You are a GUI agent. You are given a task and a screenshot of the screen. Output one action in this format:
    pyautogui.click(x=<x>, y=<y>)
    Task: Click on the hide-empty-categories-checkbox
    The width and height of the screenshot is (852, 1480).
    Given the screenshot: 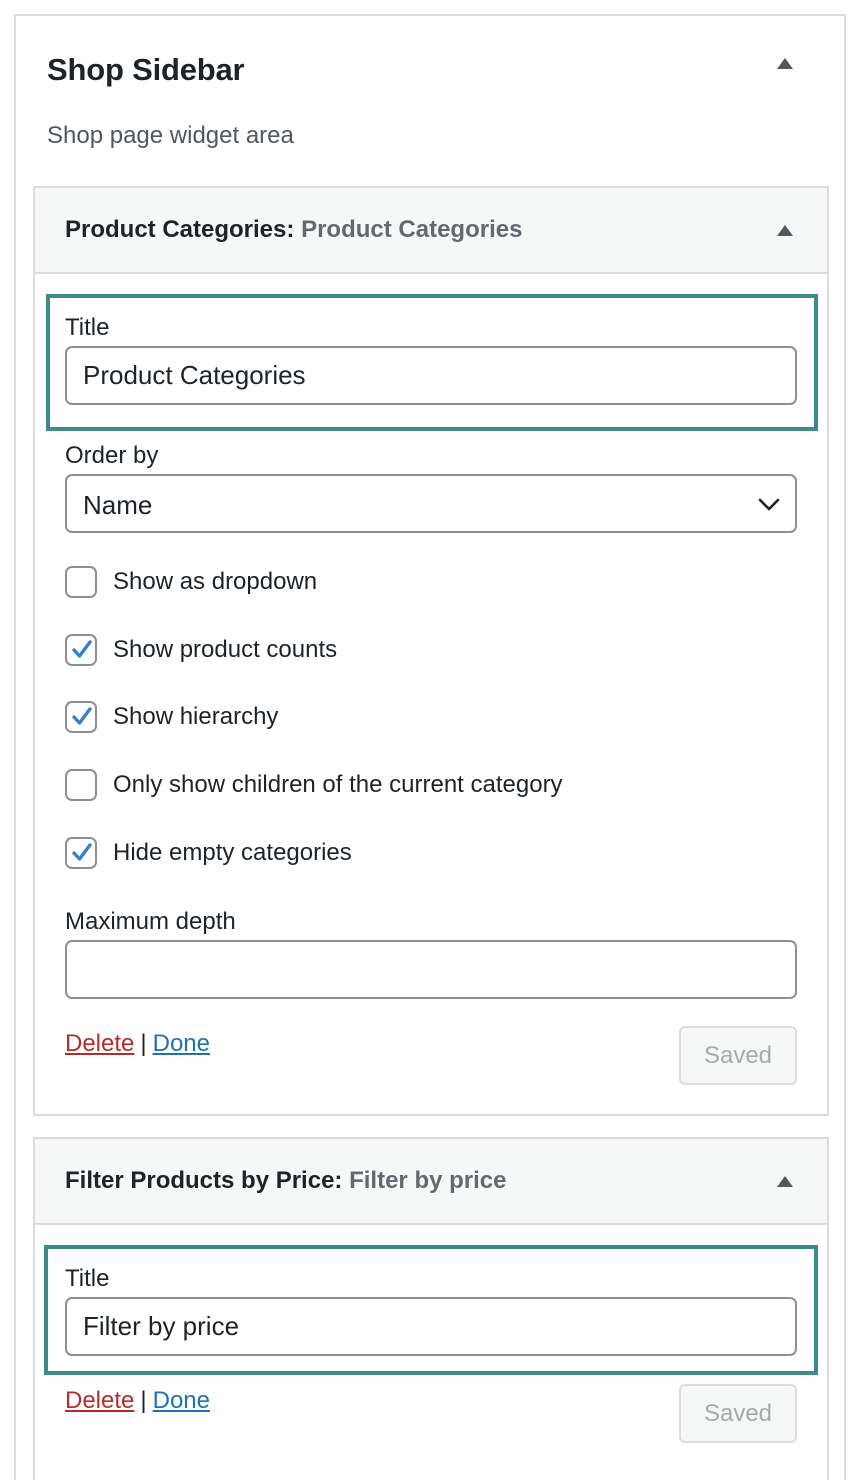 What is the action you would take?
    pyautogui.click(x=81, y=853)
    